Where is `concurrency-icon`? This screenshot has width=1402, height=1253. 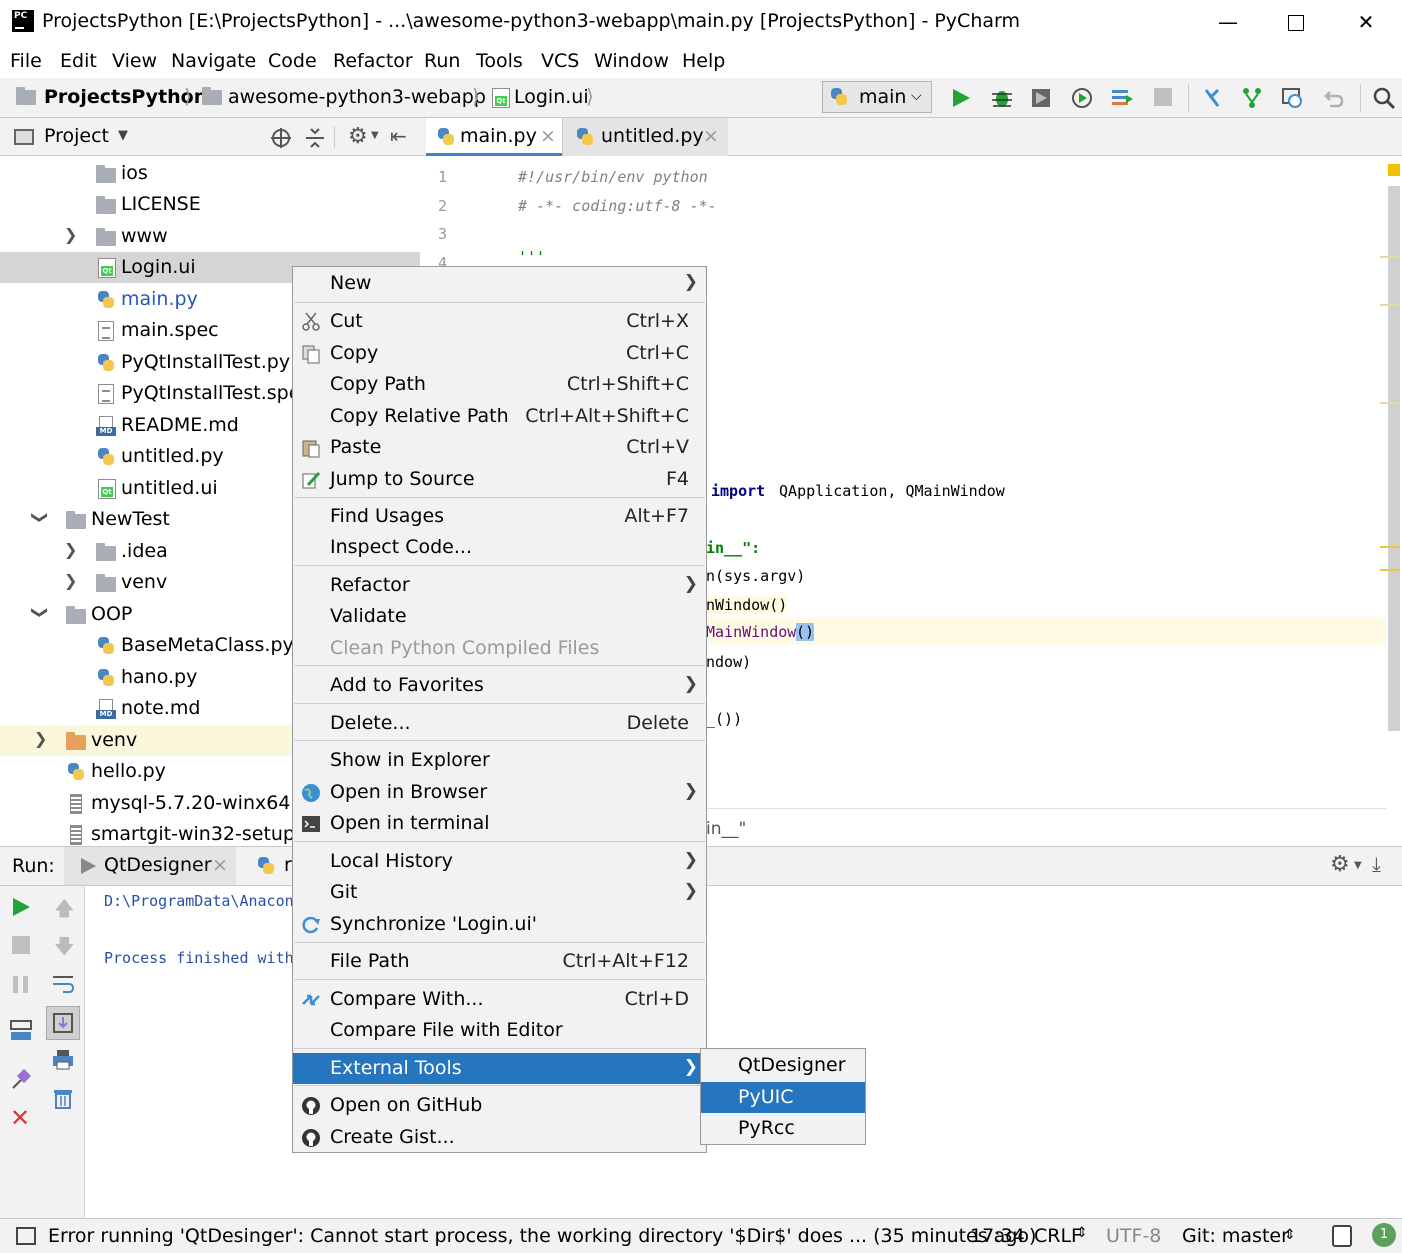 concurrency-icon is located at coordinates (1122, 98).